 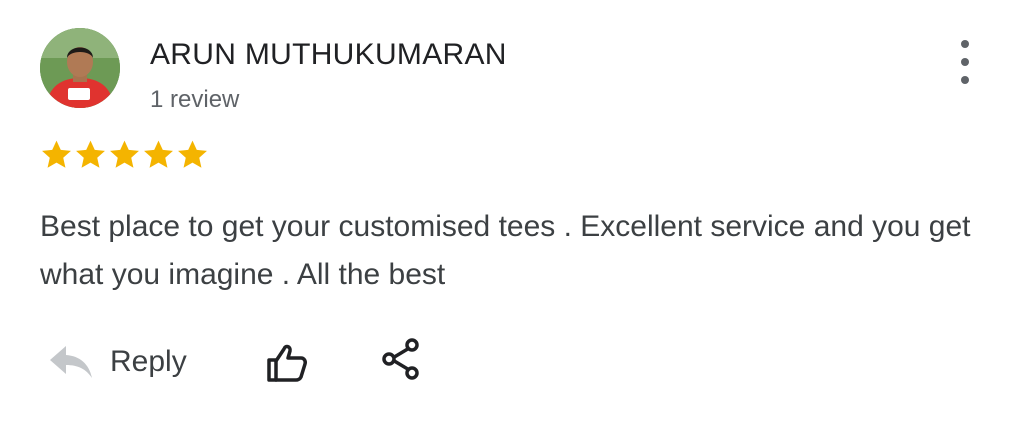 I want to click on more-options-button, so click(x=965, y=62).